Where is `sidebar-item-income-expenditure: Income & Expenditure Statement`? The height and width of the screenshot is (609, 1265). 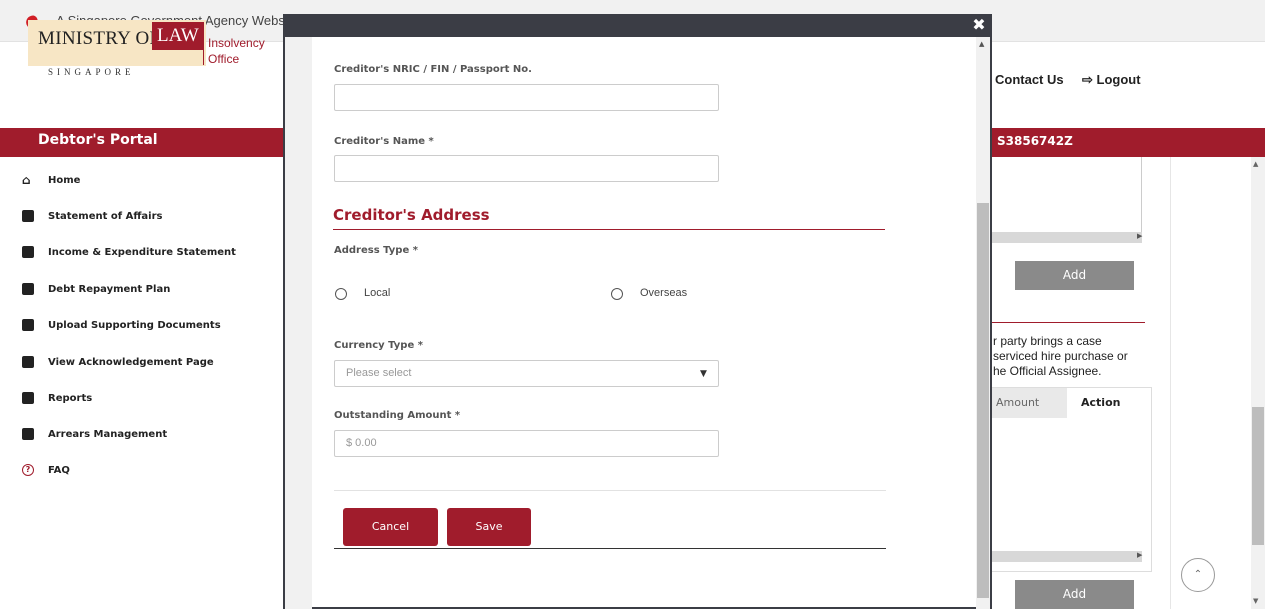 sidebar-item-income-expenditure: Income & Expenditure Statement is located at coordinates (129, 252).